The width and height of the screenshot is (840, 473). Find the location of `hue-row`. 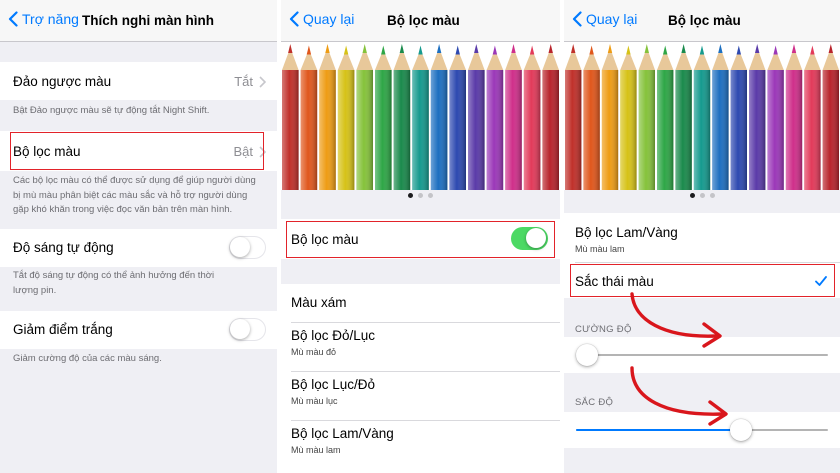

hue-row is located at coordinates (702, 430).